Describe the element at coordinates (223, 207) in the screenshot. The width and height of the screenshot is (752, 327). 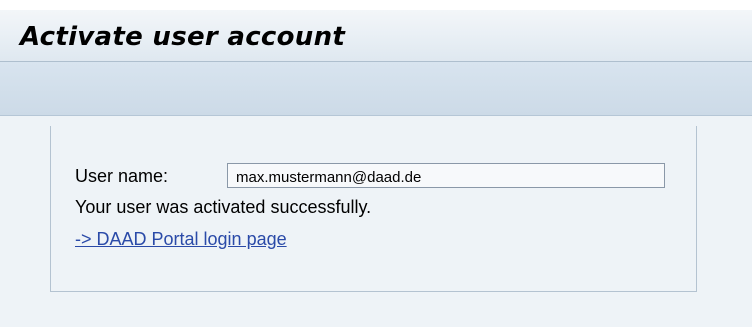
I see `activation-success-message: Your user was activated successfully.` at that location.